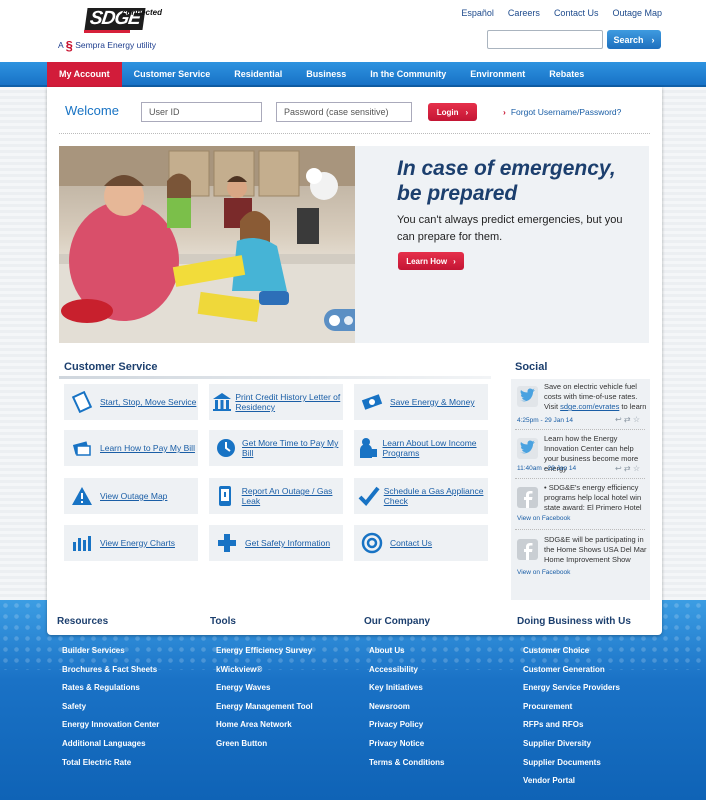 This screenshot has width=706, height=800. What do you see at coordinates (431, 261) in the screenshot?
I see `learn-how-button: Learn How ›` at bounding box center [431, 261].